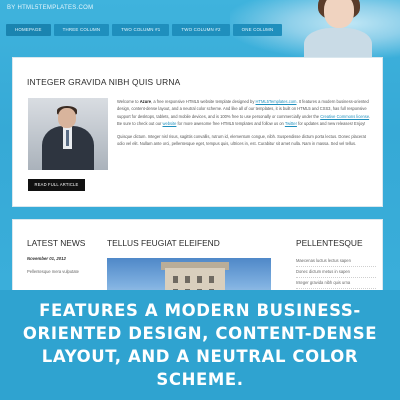  I want to click on nav-item-two-column-1: TWO COLUMN #1, so click(141, 30).